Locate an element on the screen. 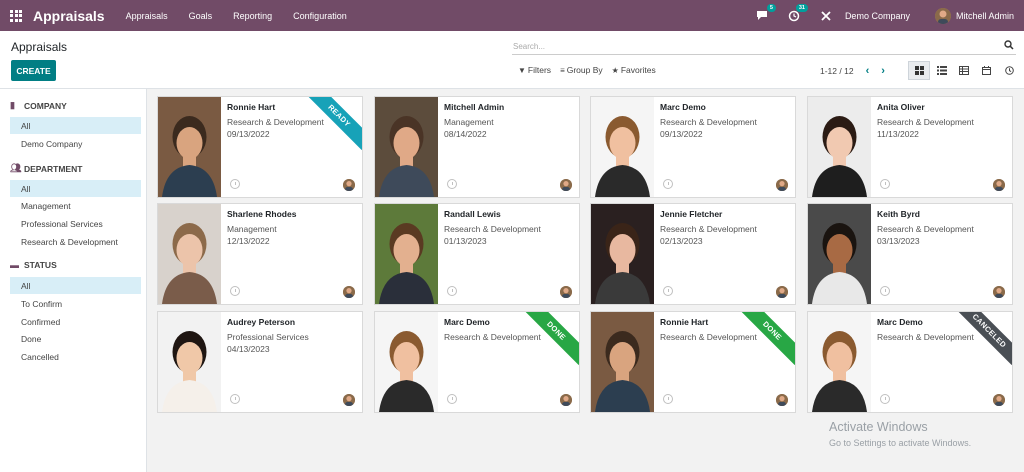  department-item-all: All is located at coordinates (75, 188).